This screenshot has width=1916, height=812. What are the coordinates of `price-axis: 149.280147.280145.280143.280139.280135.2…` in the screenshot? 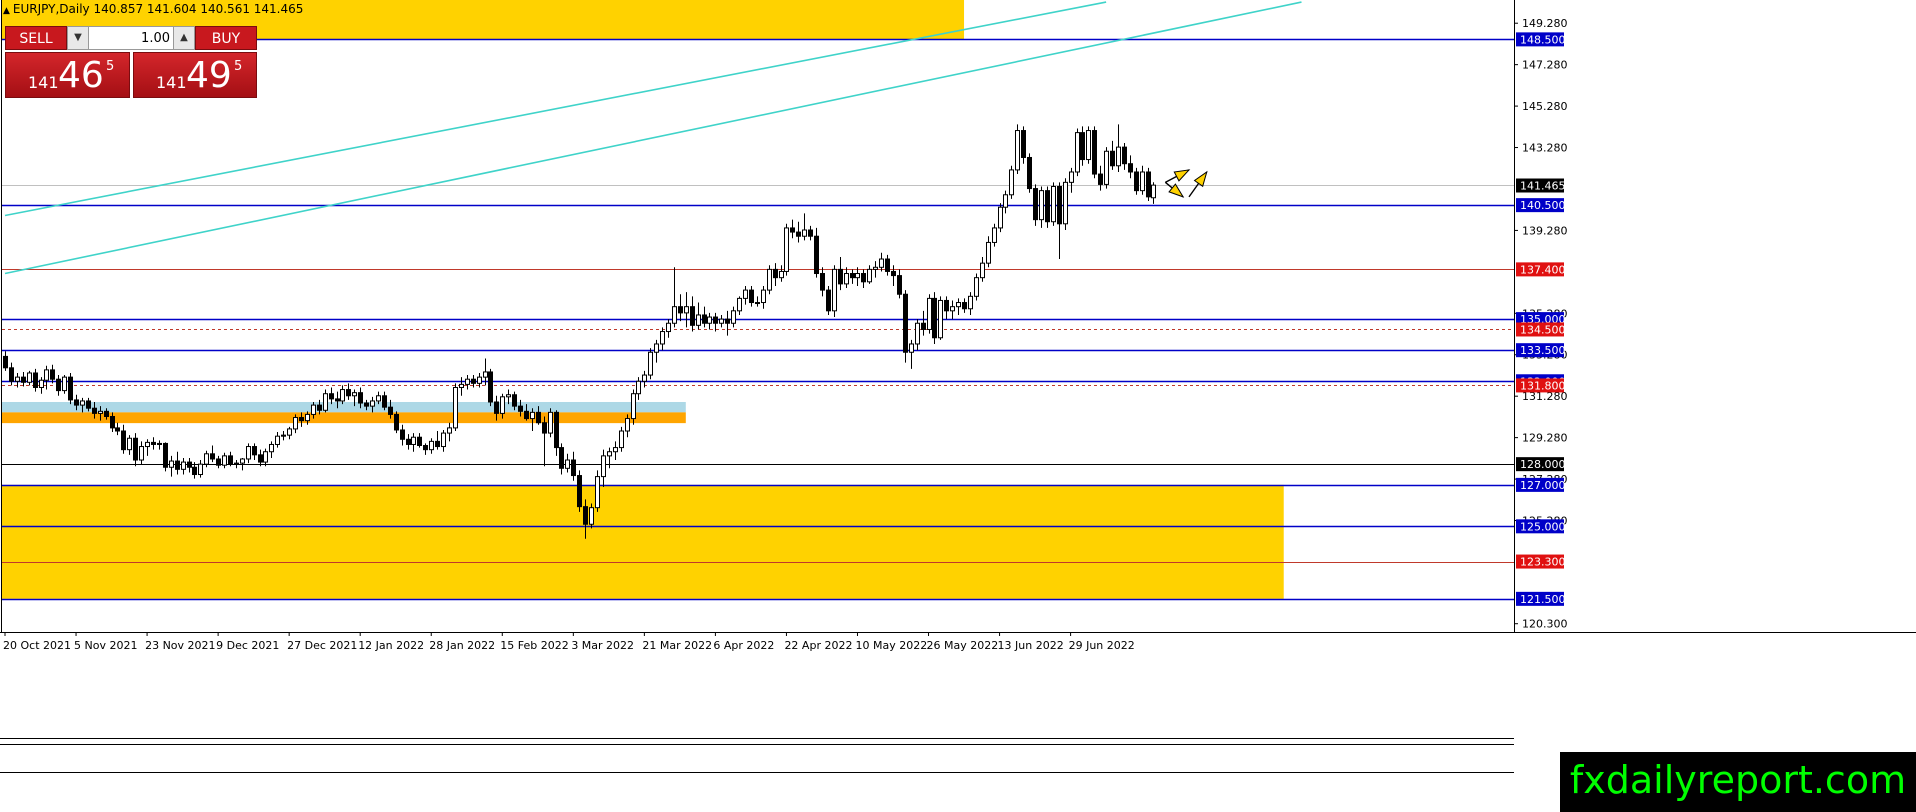 It's located at (1541, 324).